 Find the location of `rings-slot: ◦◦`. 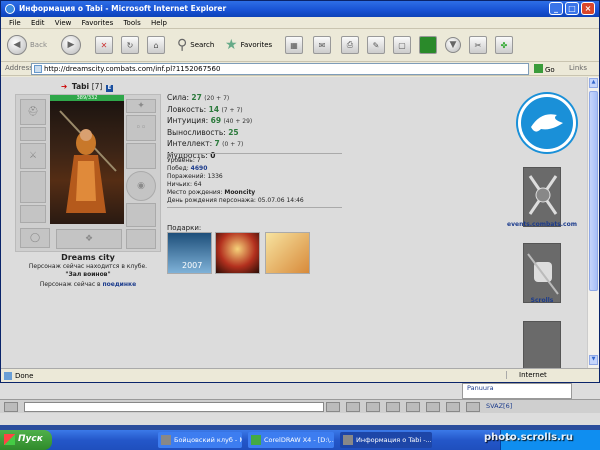

rings-slot: ◦◦ is located at coordinates (141, 128).